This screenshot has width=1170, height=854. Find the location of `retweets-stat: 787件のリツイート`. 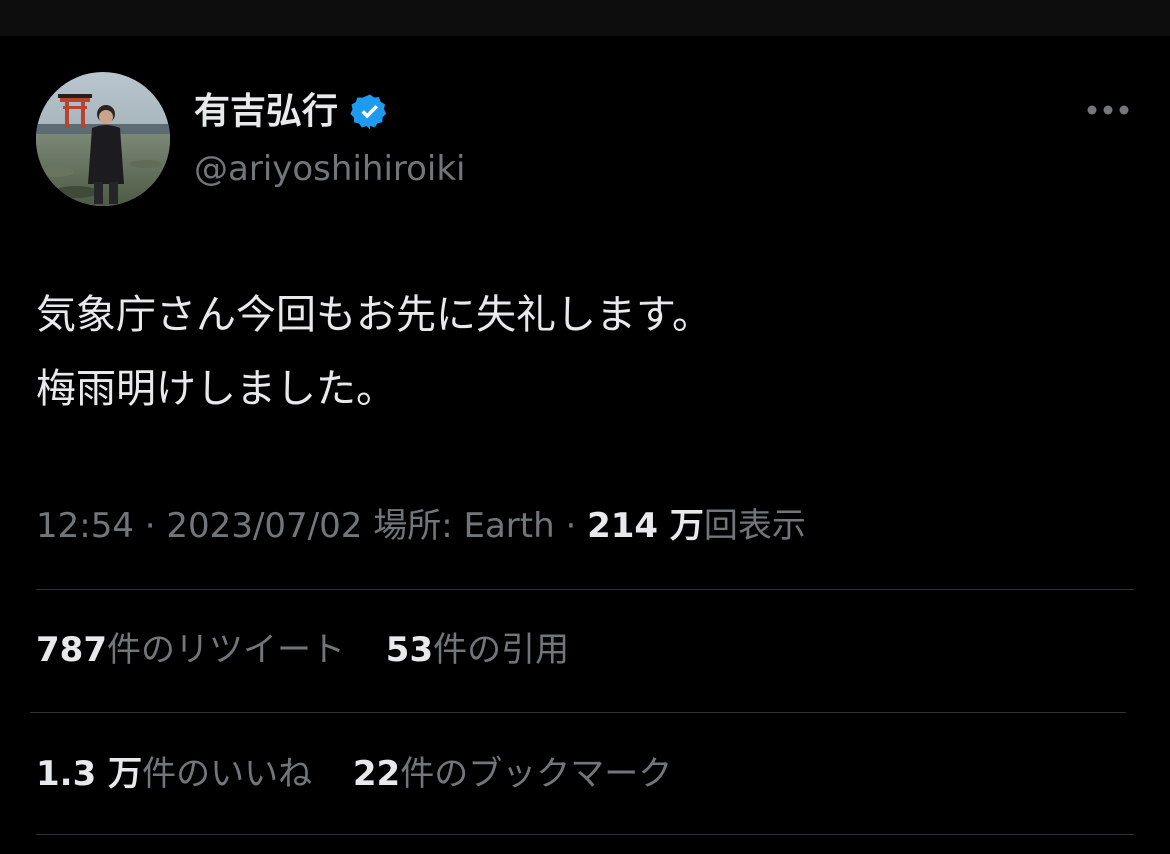

retweets-stat: 787件のリツイート is located at coordinates (190, 650).